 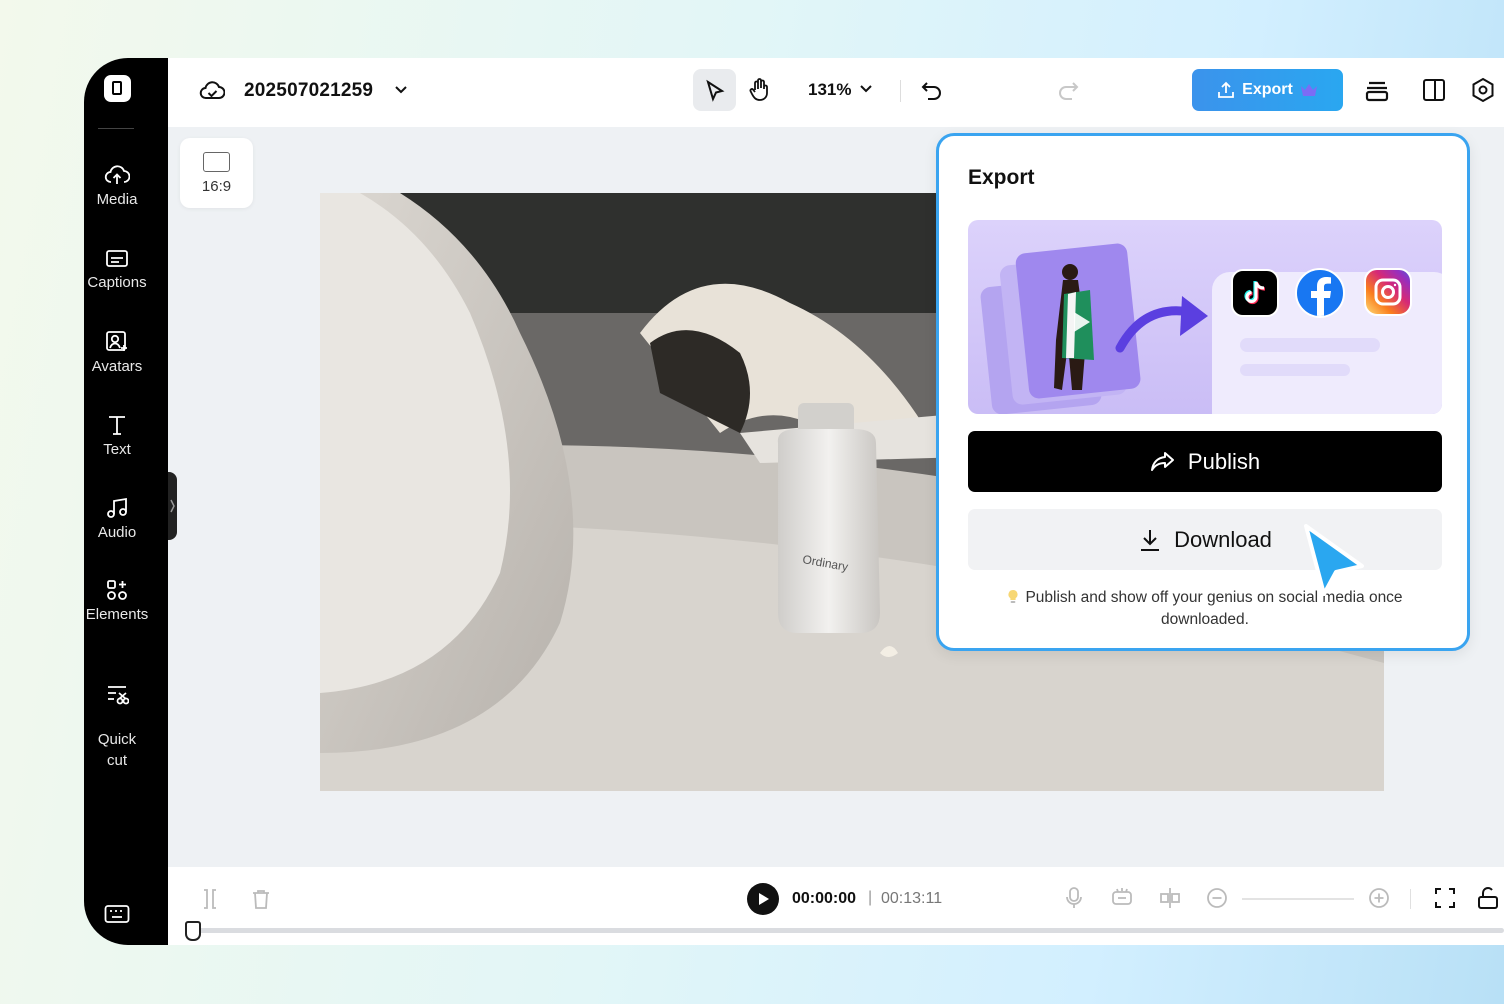 What do you see at coordinates (1255, 293) in the screenshot?
I see `tiktok-icon` at bounding box center [1255, 293].